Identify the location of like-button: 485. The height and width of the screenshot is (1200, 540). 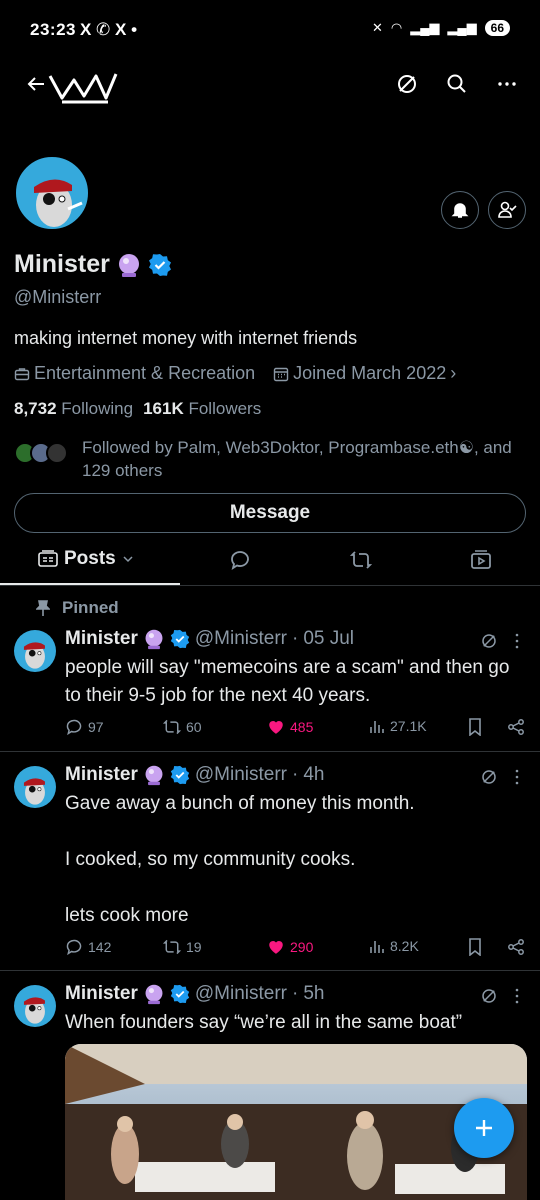
(290, 727).